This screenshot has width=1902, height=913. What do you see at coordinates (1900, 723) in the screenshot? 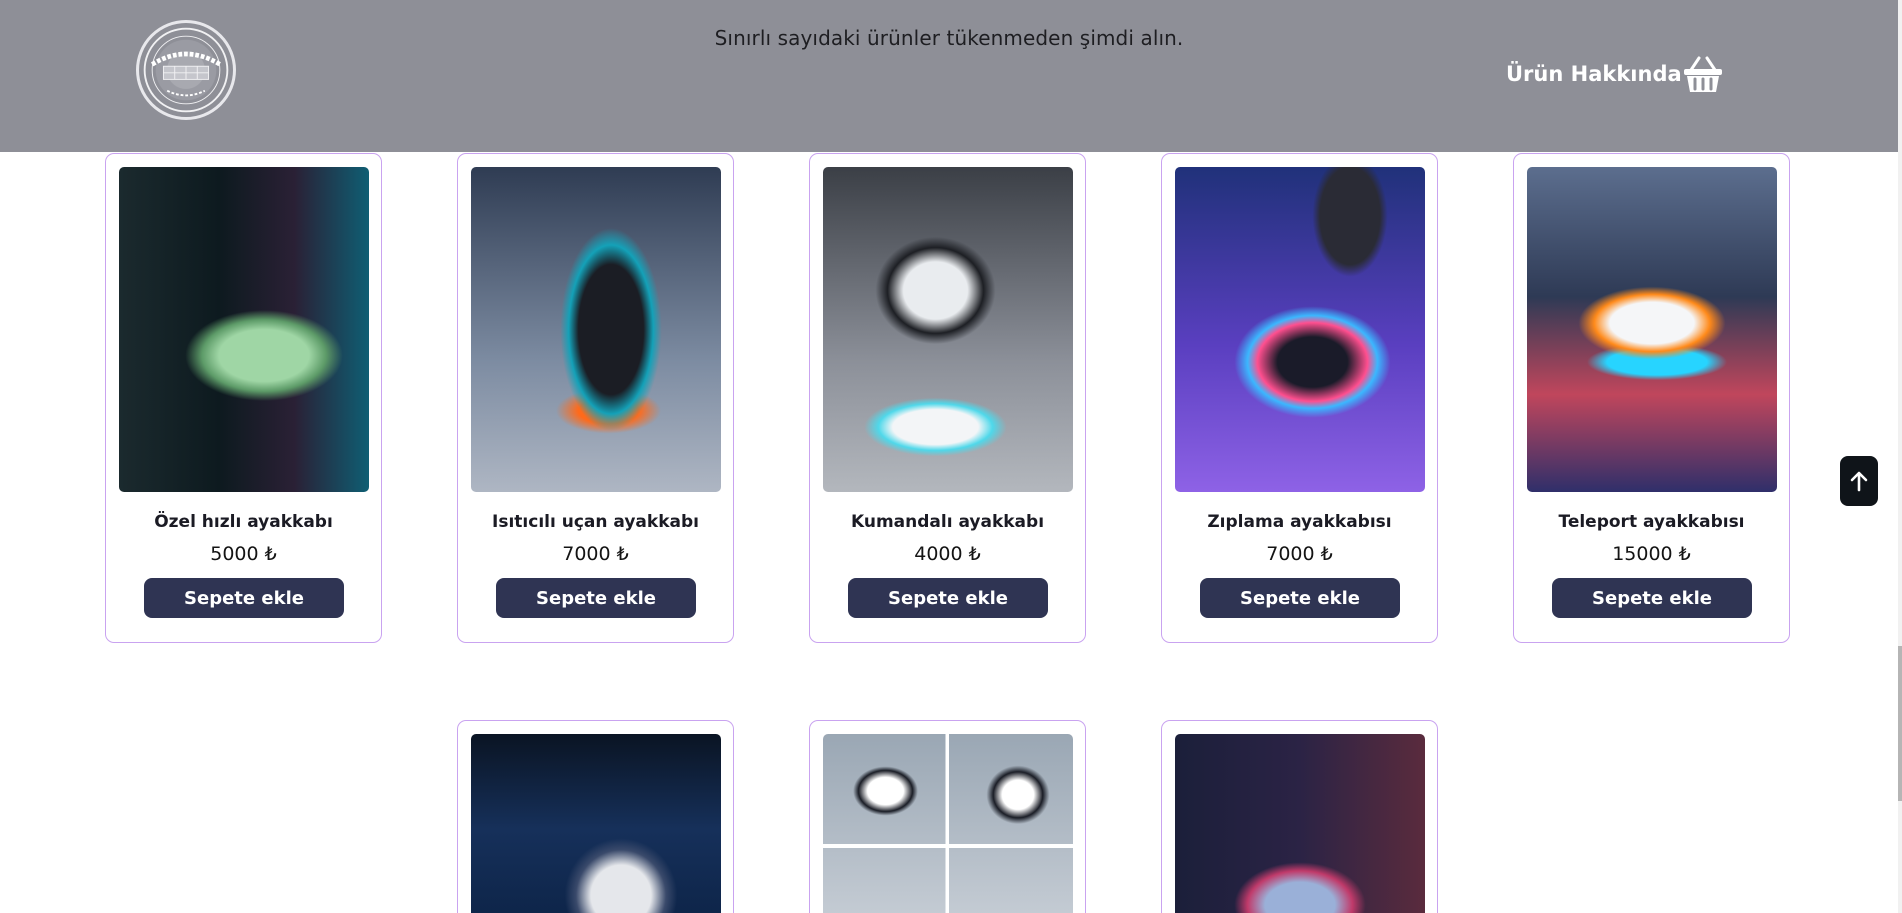
I see `scrollbar-thumb` at bounding box center [1900, 723].